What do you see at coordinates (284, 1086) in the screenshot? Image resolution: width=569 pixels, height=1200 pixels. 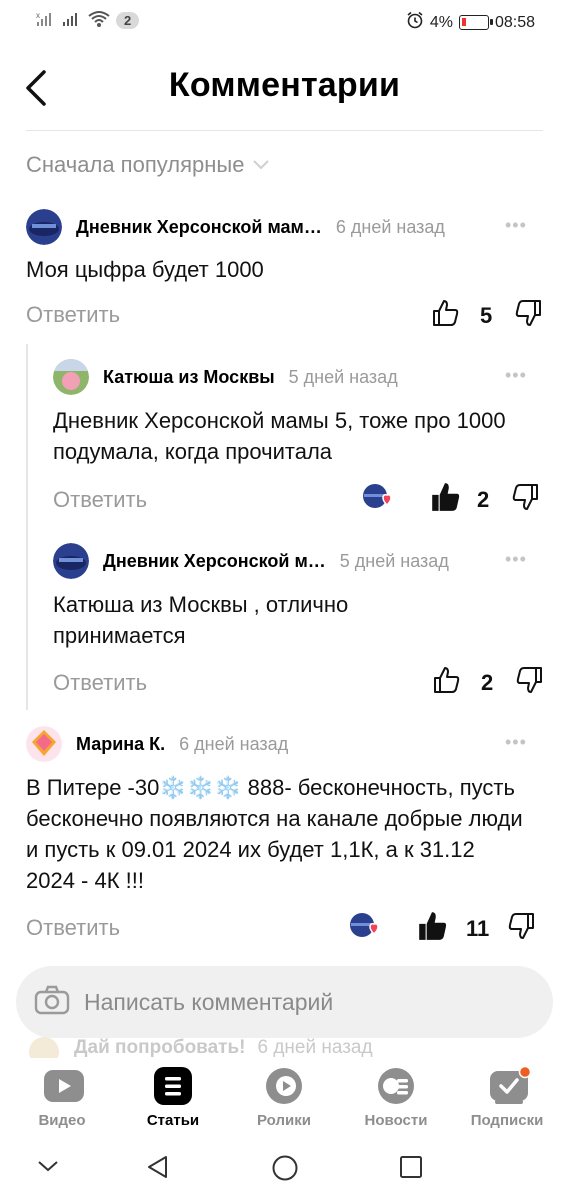 I see `shorts-icon` at bounding box center [284, 1086].